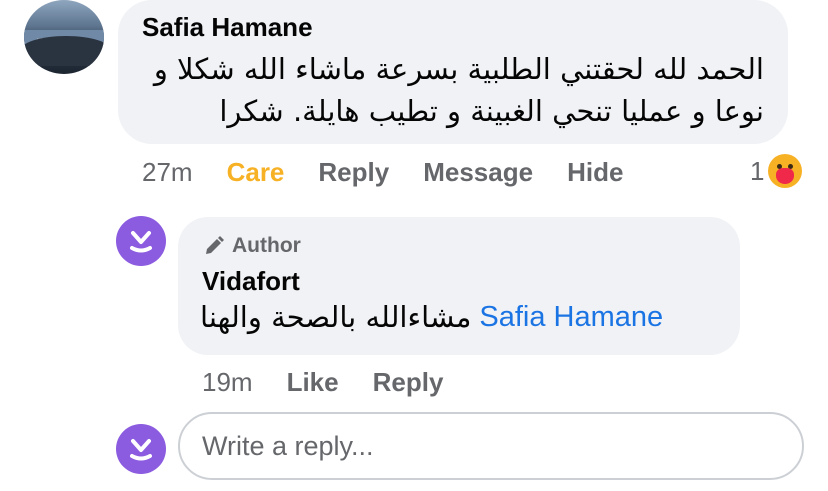 The width and height of the screenshot is (828, 491). I want to click on reply-text: مشاءالله بالصحة والهنا Safia Hamane, so click(431, 317).